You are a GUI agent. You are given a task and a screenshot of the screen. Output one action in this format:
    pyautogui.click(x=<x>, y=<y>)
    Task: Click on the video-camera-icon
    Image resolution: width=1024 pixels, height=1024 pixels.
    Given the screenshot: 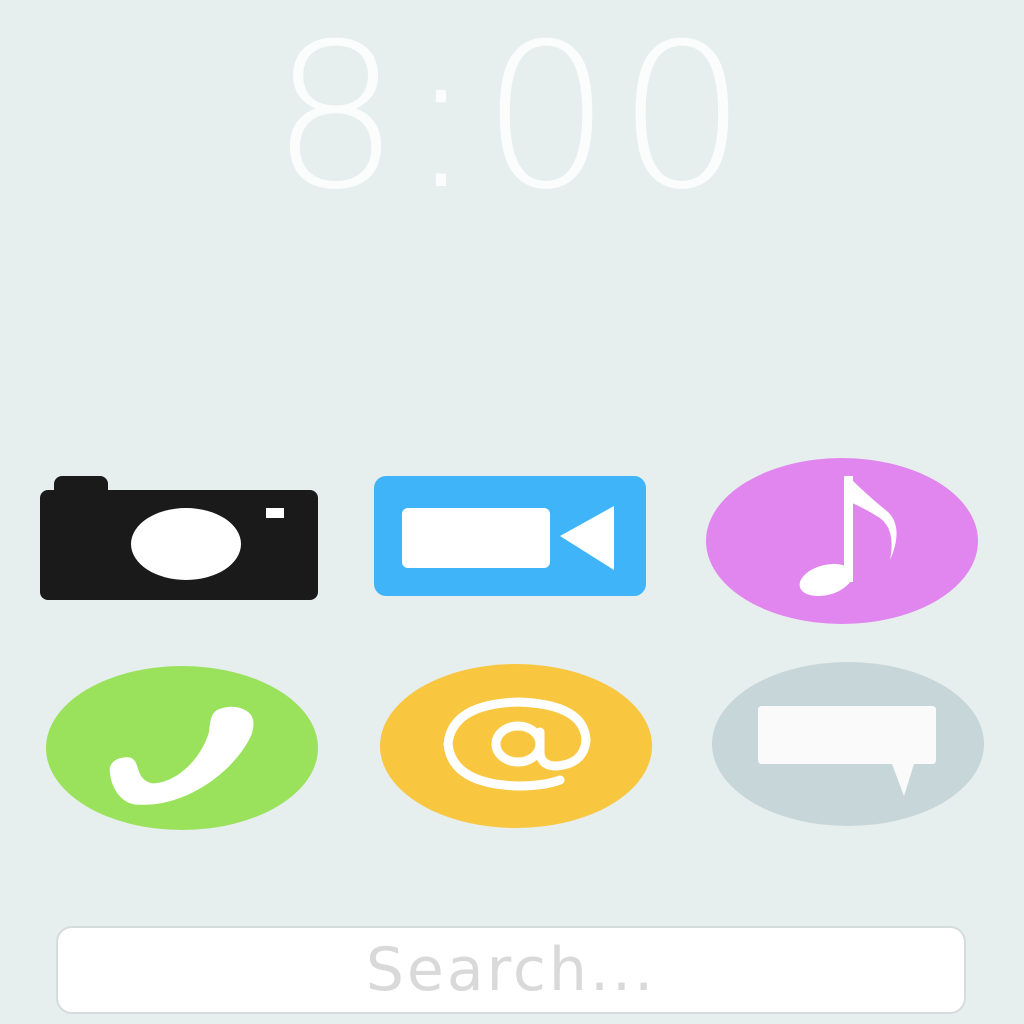 What is the action you would take?
    pyautogui.click(x=510, y=536)
    